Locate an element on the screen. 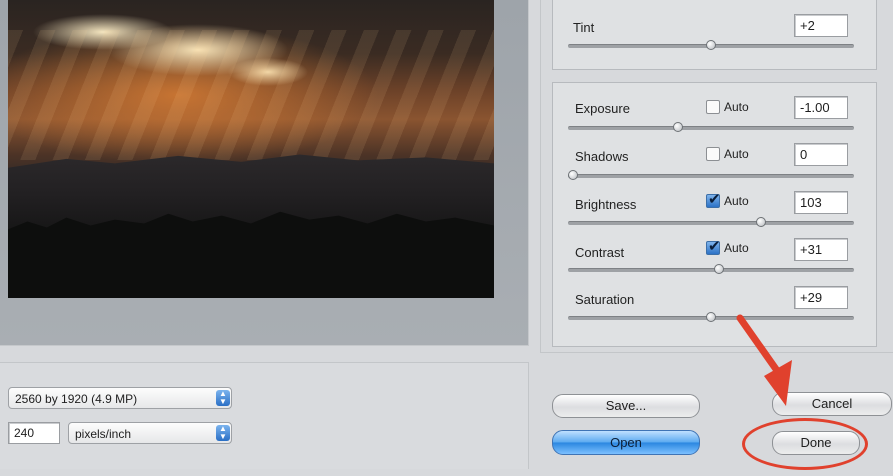 This screenshot has height=476, width=893. exposure-slider-track is located at coordinates (711, 128).